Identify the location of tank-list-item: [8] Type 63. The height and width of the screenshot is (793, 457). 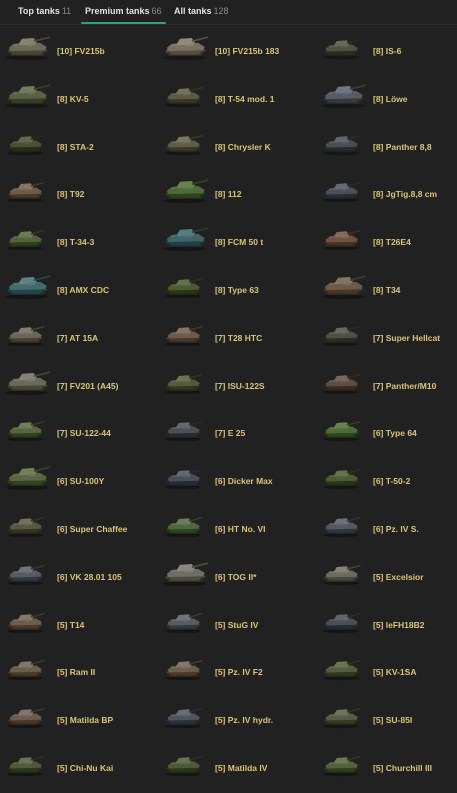
(237, 291).